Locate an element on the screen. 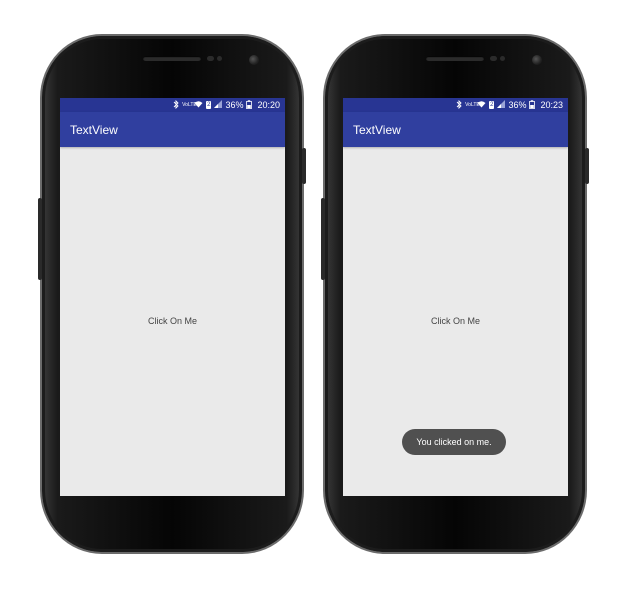  status-bar: VoLTE 2 36% 20:20 is located at coordinates (172, 105).